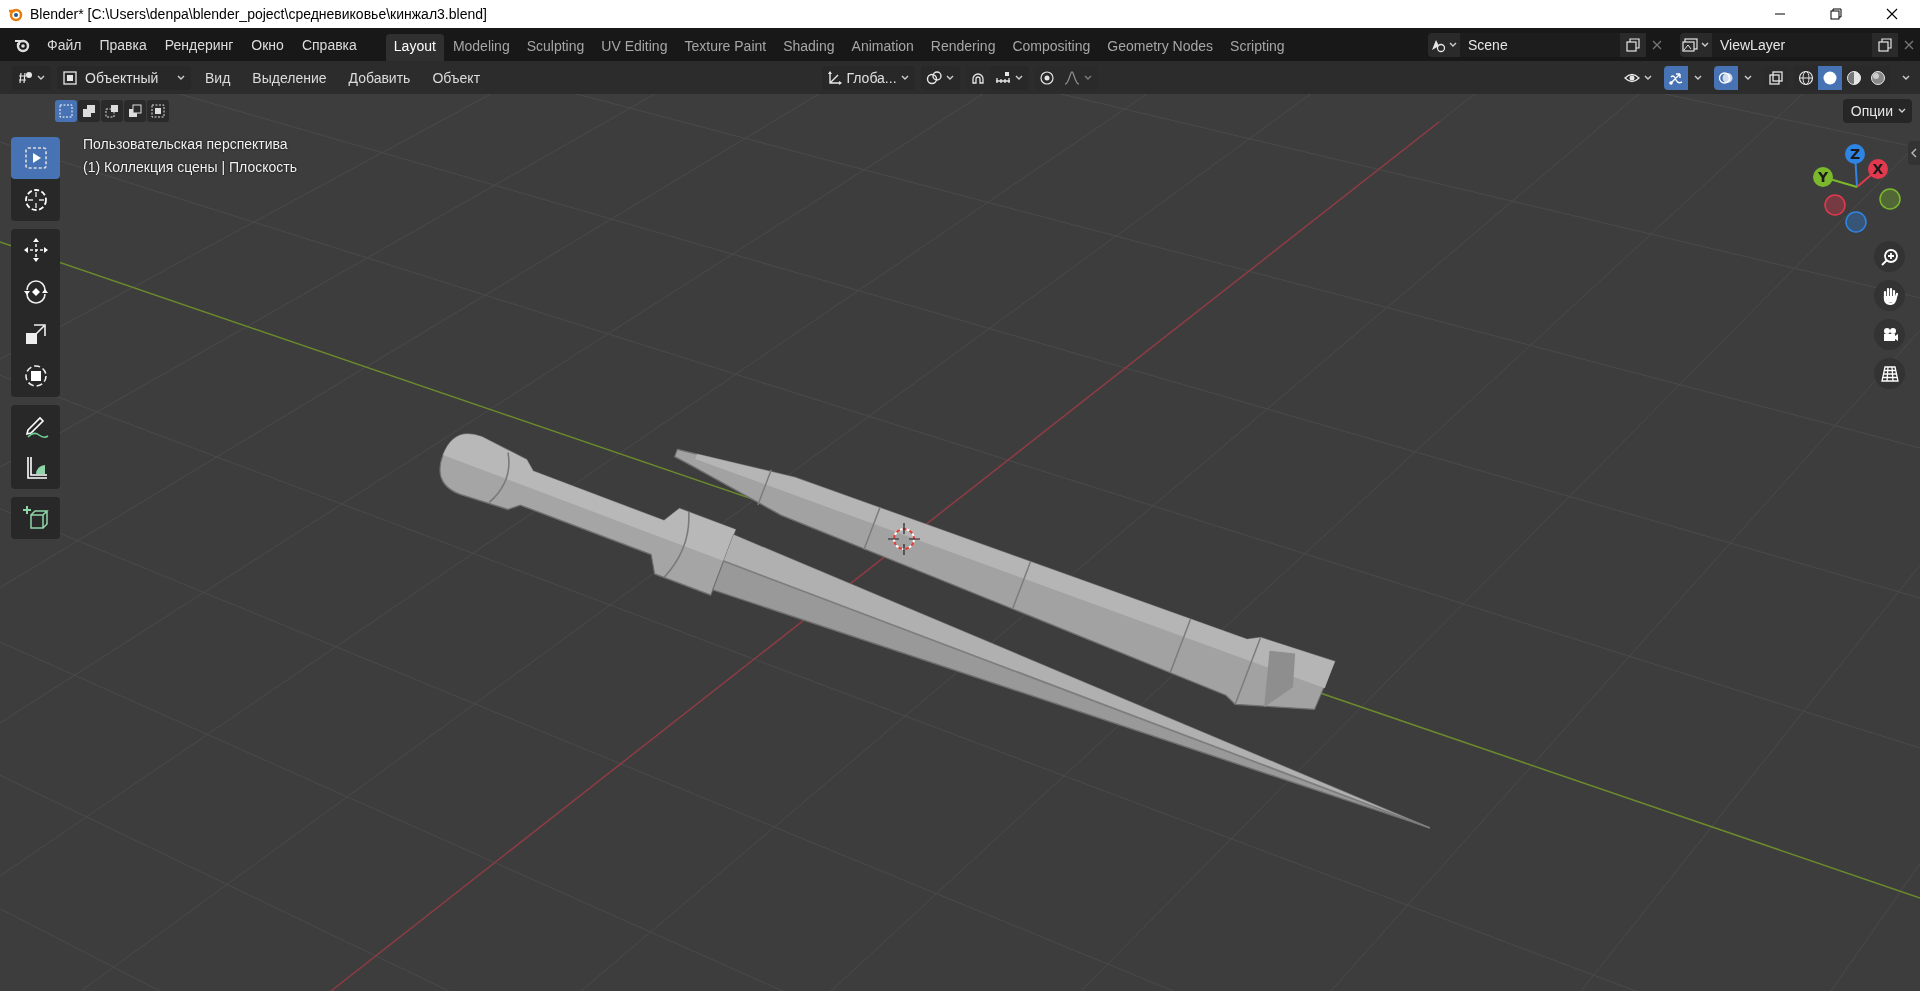 Image resolution: width=1920 pixels, height=991 pixels. I want to click on grid-icon, so click(1889, 373).